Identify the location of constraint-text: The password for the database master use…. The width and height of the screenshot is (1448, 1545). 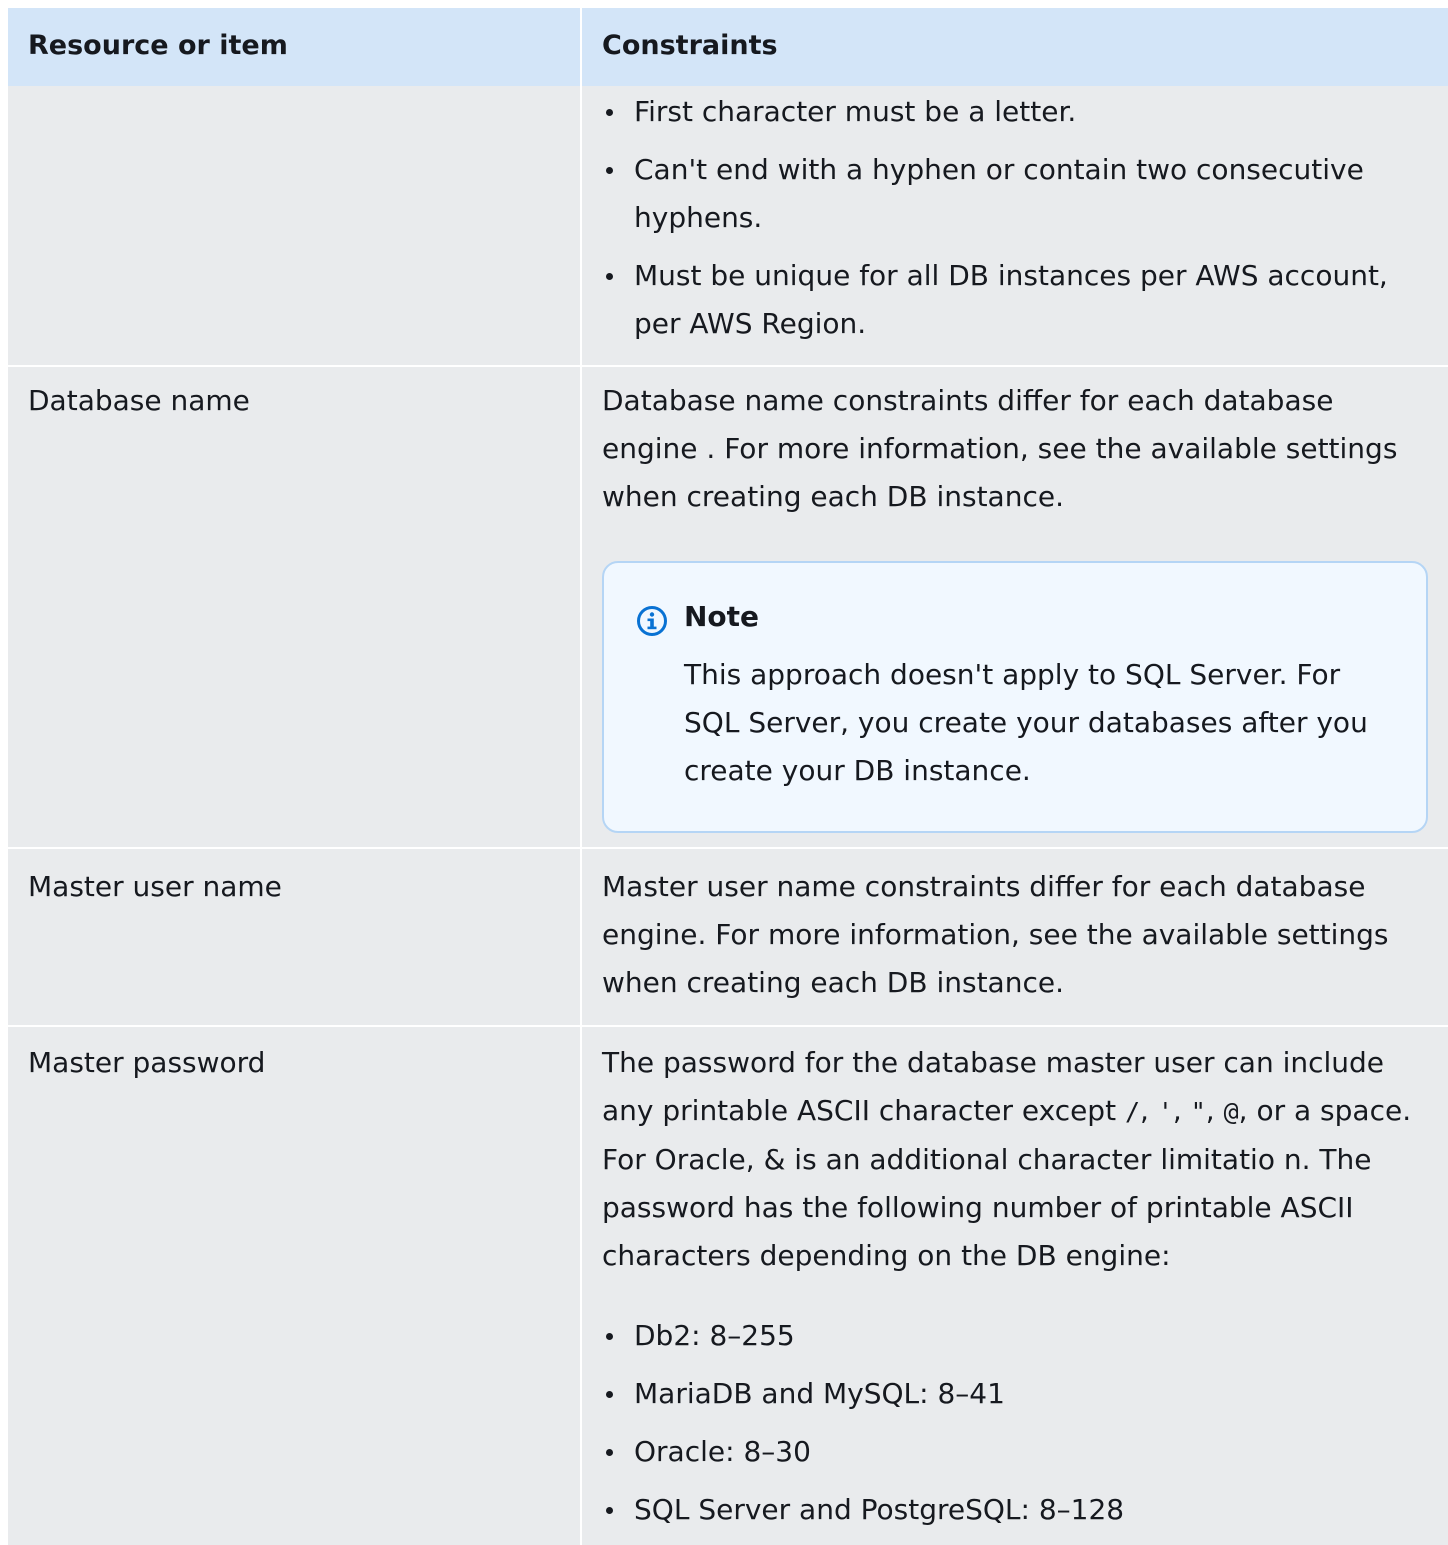
(1015, 1159).